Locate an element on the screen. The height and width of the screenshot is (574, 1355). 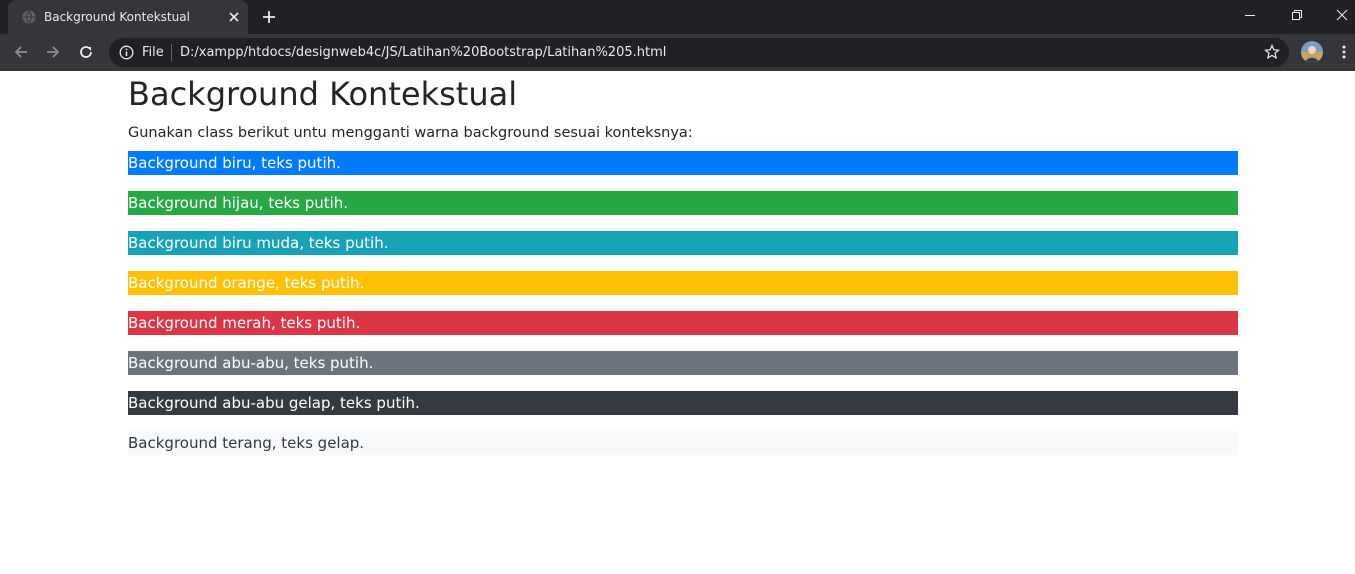
globe-icon is located at coordinates (29, 17).